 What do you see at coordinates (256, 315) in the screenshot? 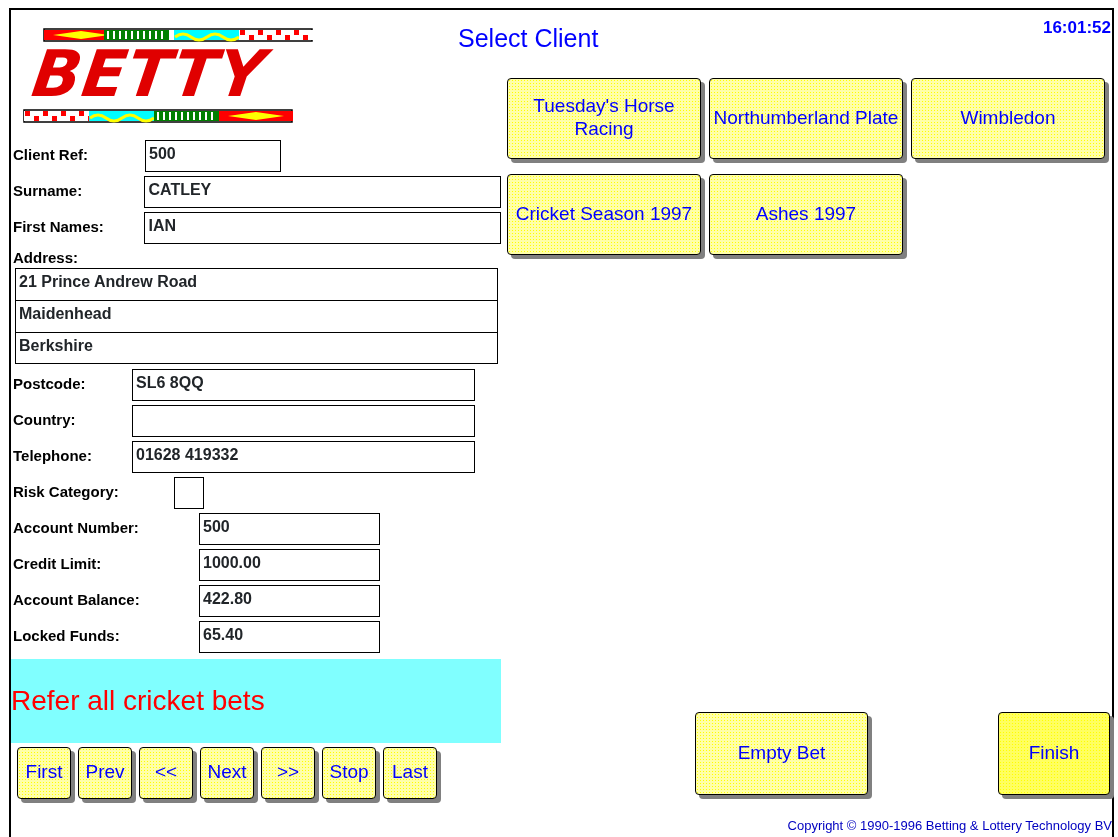
I see `input-field: Maidenhead` at bounding box center [256, 315].